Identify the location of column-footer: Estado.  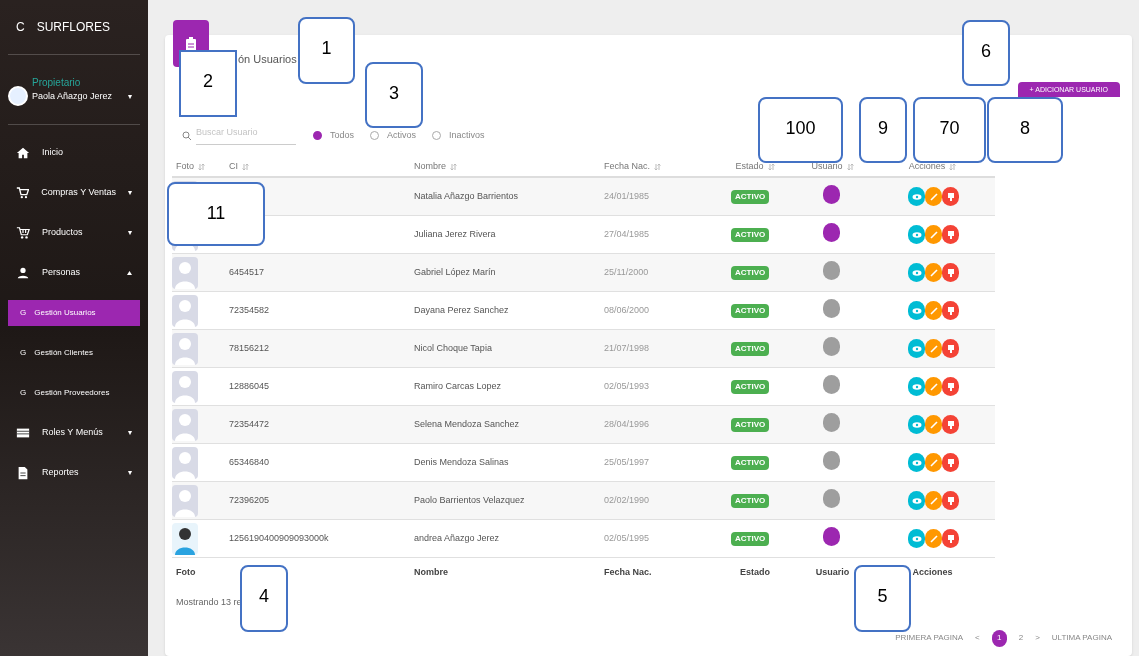
(755, 573).